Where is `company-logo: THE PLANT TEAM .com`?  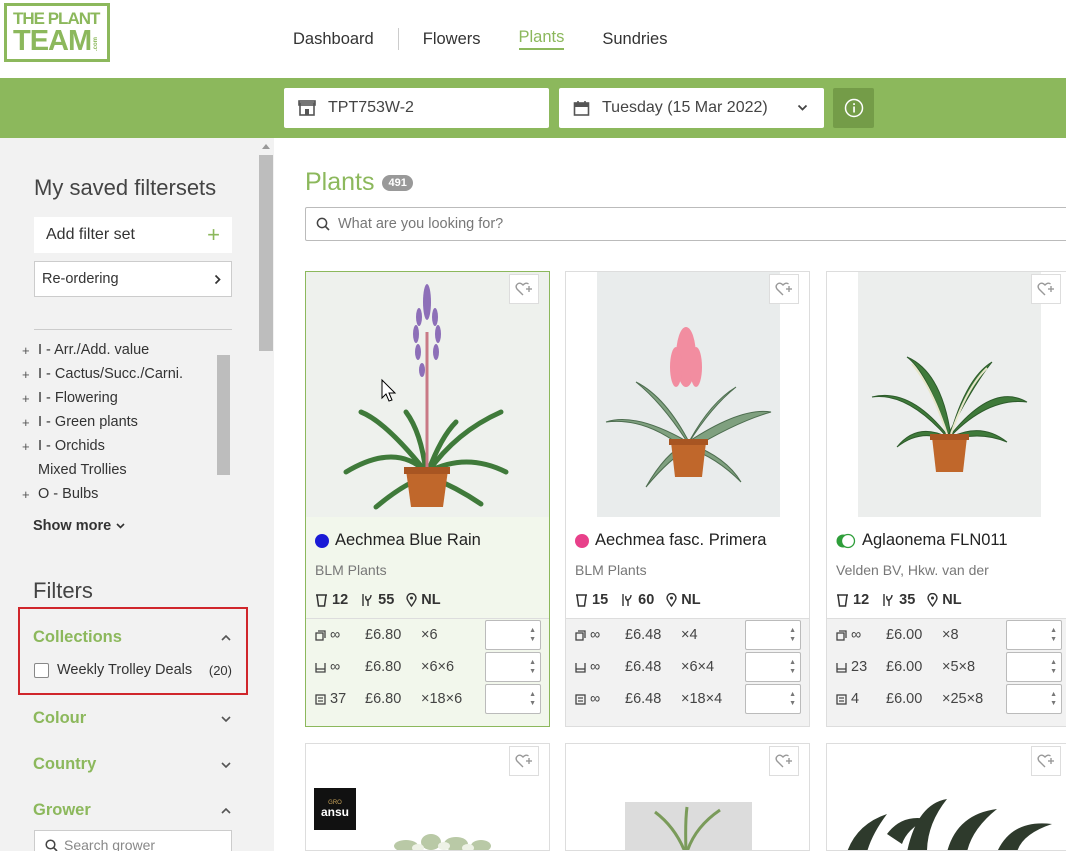
company-logo: THE PLANT TEAM .com is located at coordinates (57, 32).